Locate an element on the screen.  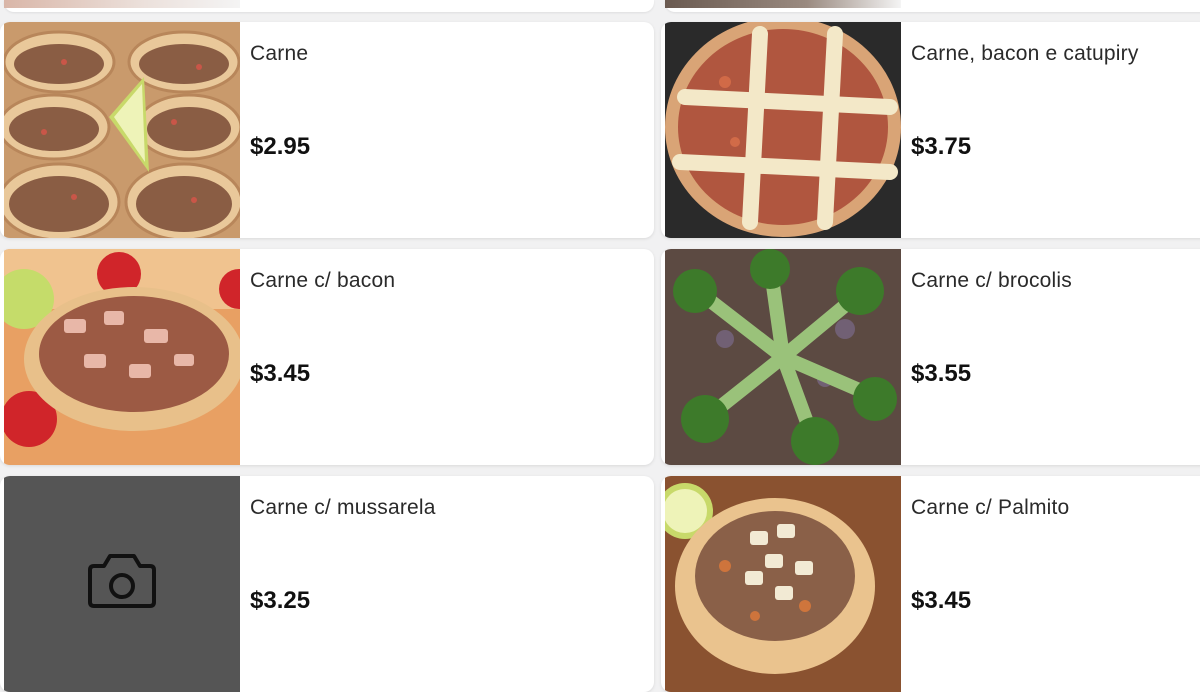
item-name: Carne c/ mussarela is located at coordinates (343, 507).